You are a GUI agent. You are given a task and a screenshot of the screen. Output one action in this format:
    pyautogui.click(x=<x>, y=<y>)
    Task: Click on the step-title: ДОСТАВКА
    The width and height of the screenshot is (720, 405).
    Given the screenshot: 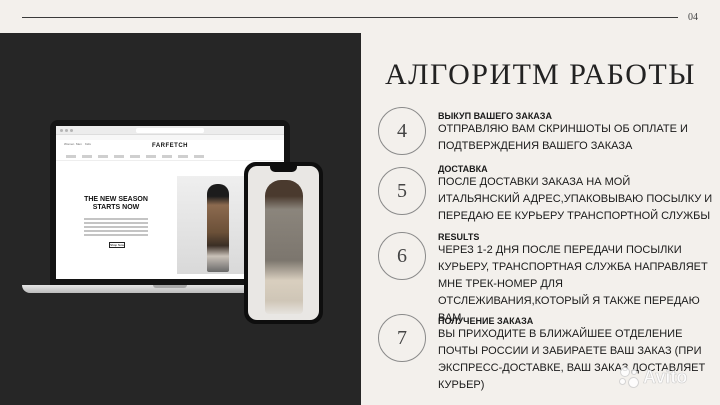 What is the action you would take?
    pyautogui.click(x=463, y=169)
    